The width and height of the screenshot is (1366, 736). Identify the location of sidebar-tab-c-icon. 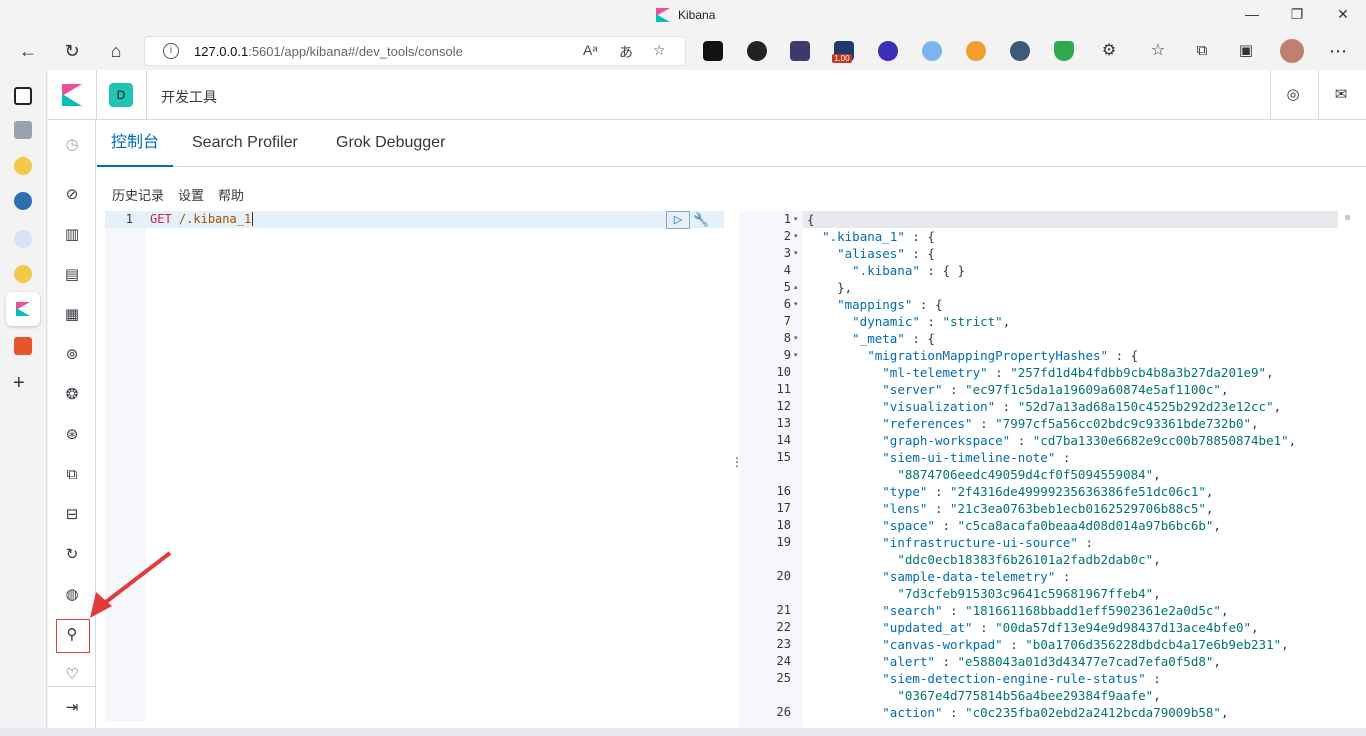
(23, 346).